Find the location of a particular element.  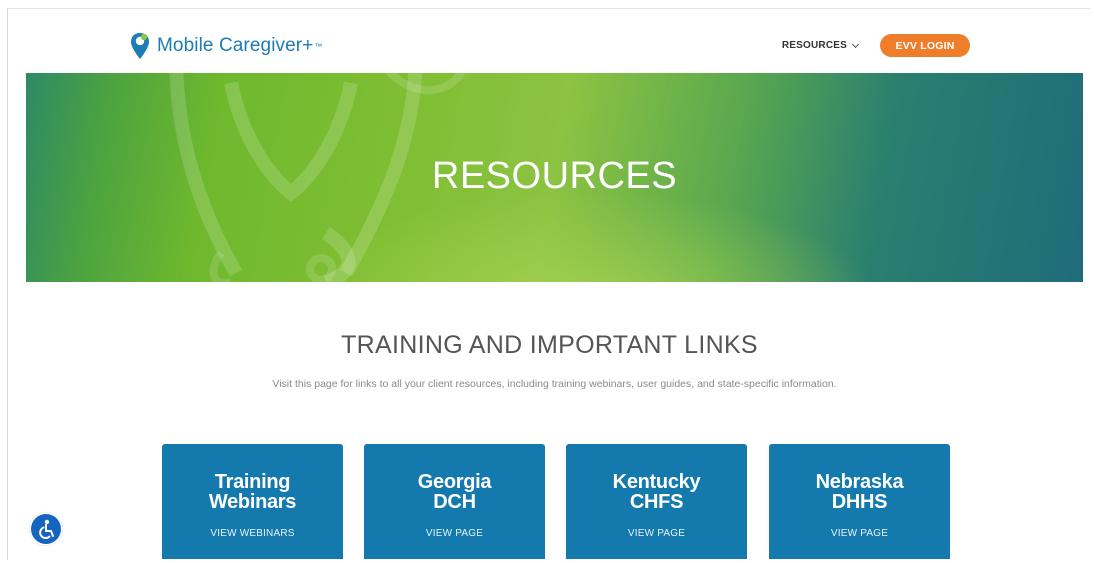

card-title: Training Webinars is located at coordinates (252, 492).